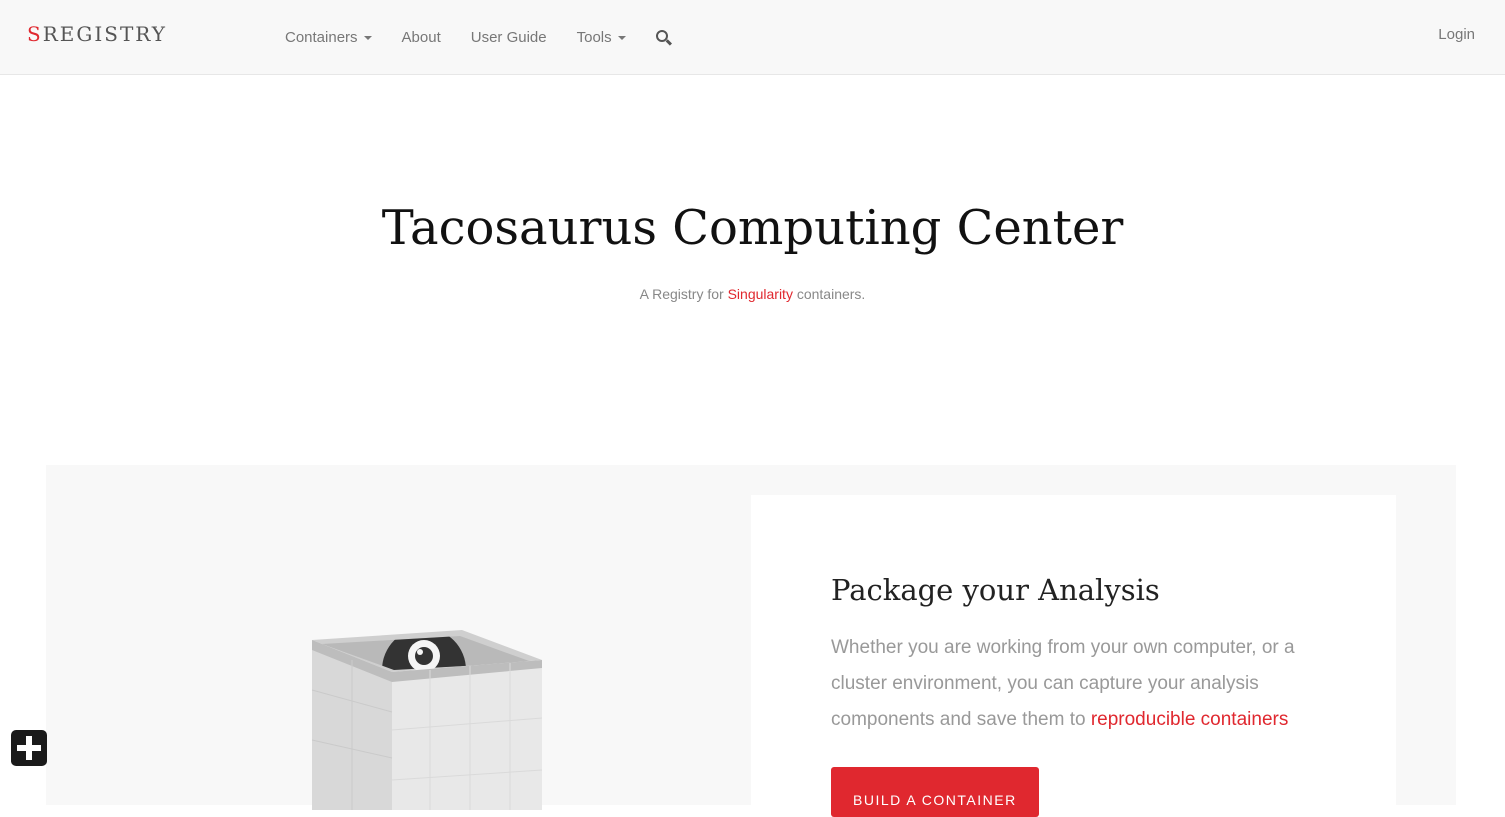  I want to click on hero-subtitle: A Registry for Singularity containers., so click(752, 294).